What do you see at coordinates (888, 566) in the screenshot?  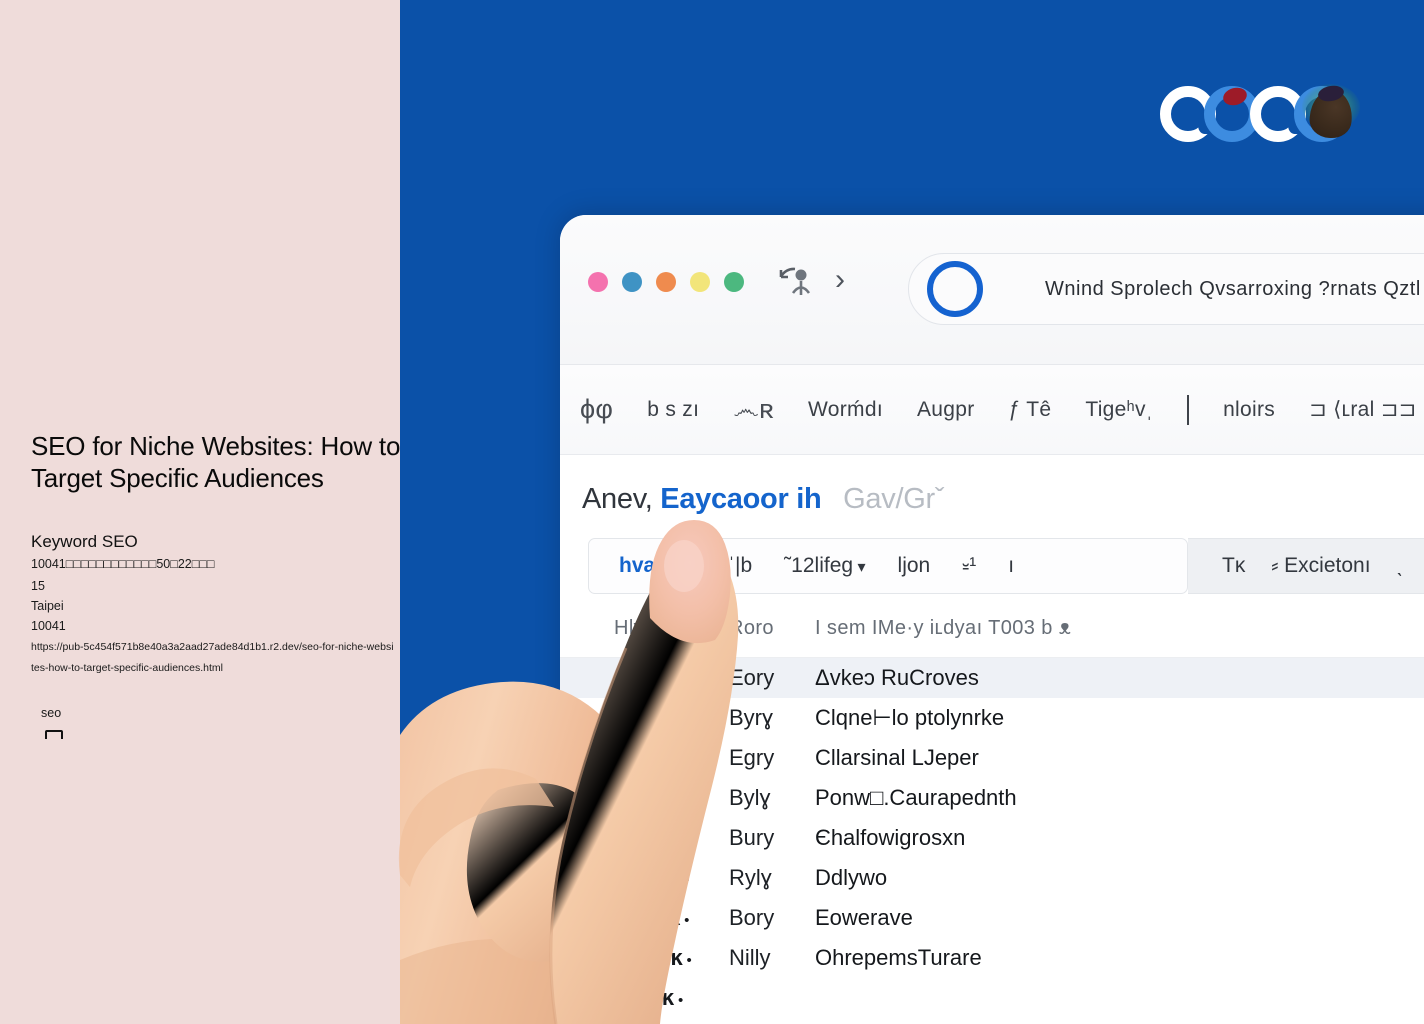 I see `filter-bar: hvalih ləˈ|b ˜12lifeg ljon ⏓¹ ı` at bounding box center [888, 566].